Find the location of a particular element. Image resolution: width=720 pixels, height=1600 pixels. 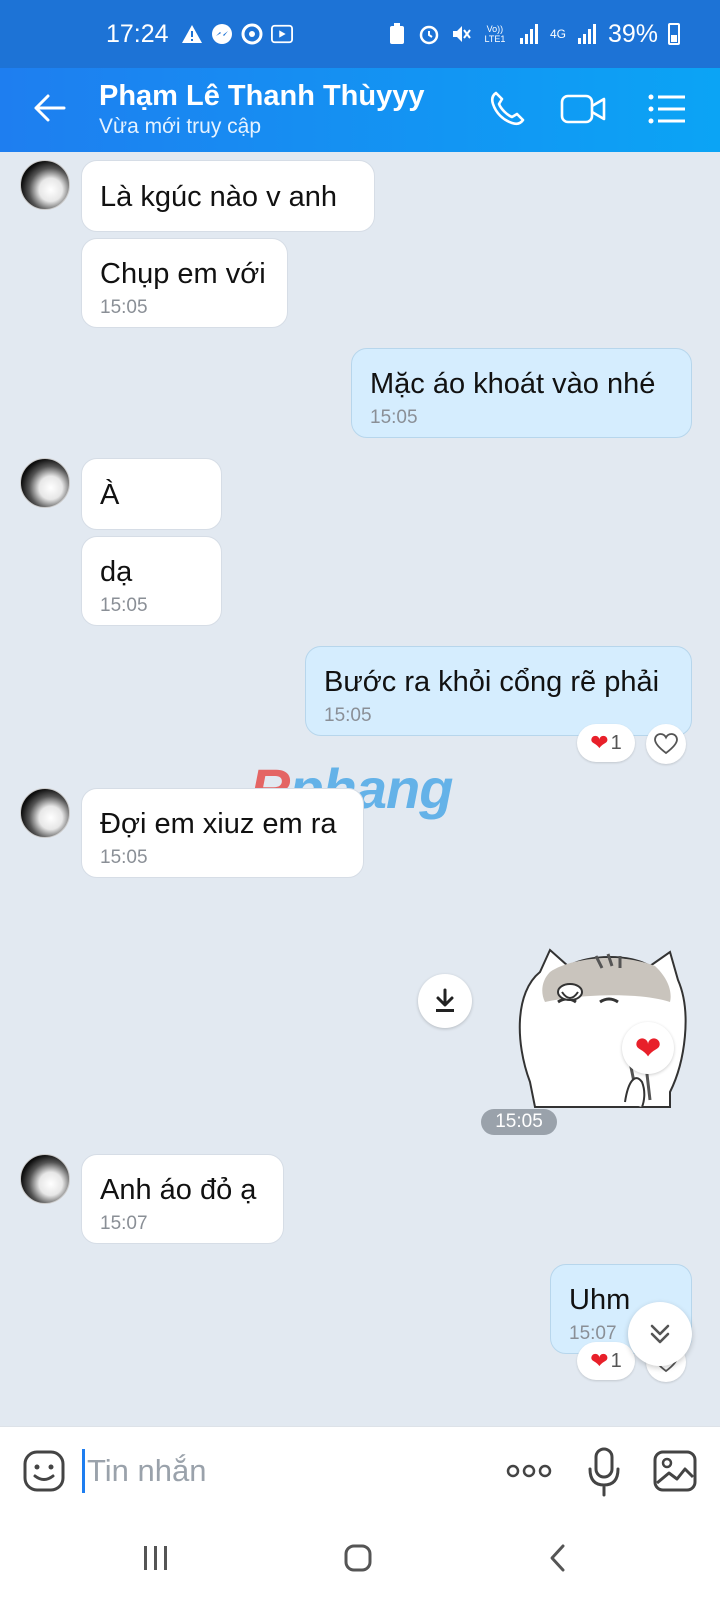

recent-apps-icon is located at coordinates (156, 1558).